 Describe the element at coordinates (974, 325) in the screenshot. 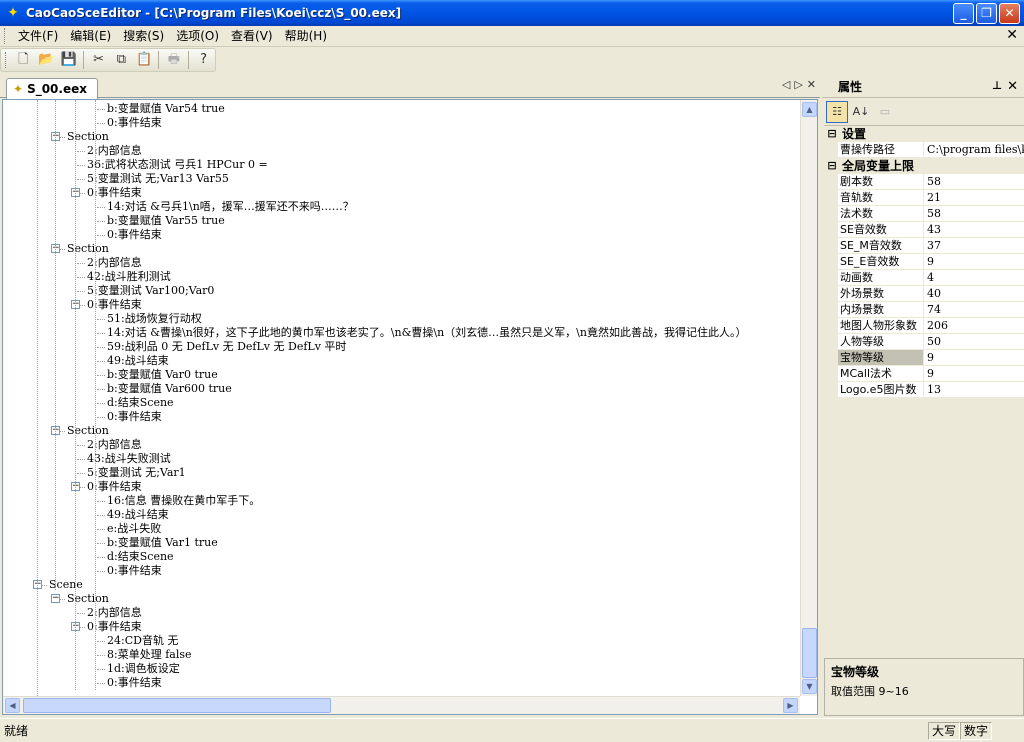

I see `property-value: 206` at that location.